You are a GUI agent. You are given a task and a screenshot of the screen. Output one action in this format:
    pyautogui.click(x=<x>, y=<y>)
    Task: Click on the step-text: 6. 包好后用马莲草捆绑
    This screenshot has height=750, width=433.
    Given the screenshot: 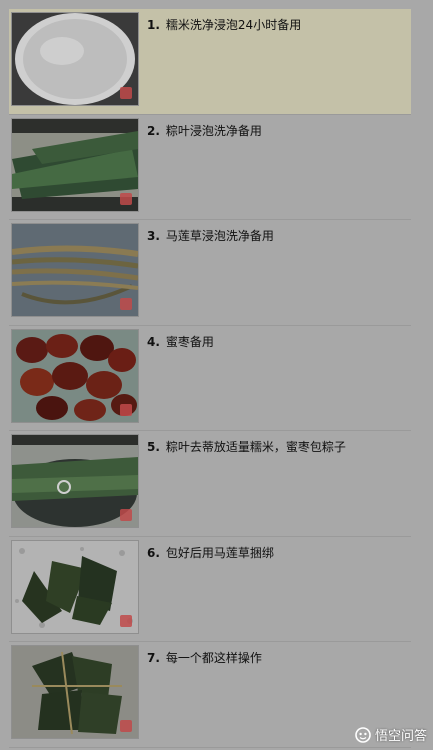 What is the action you would take?
    pyautogui.click(x=210, y=553)
    